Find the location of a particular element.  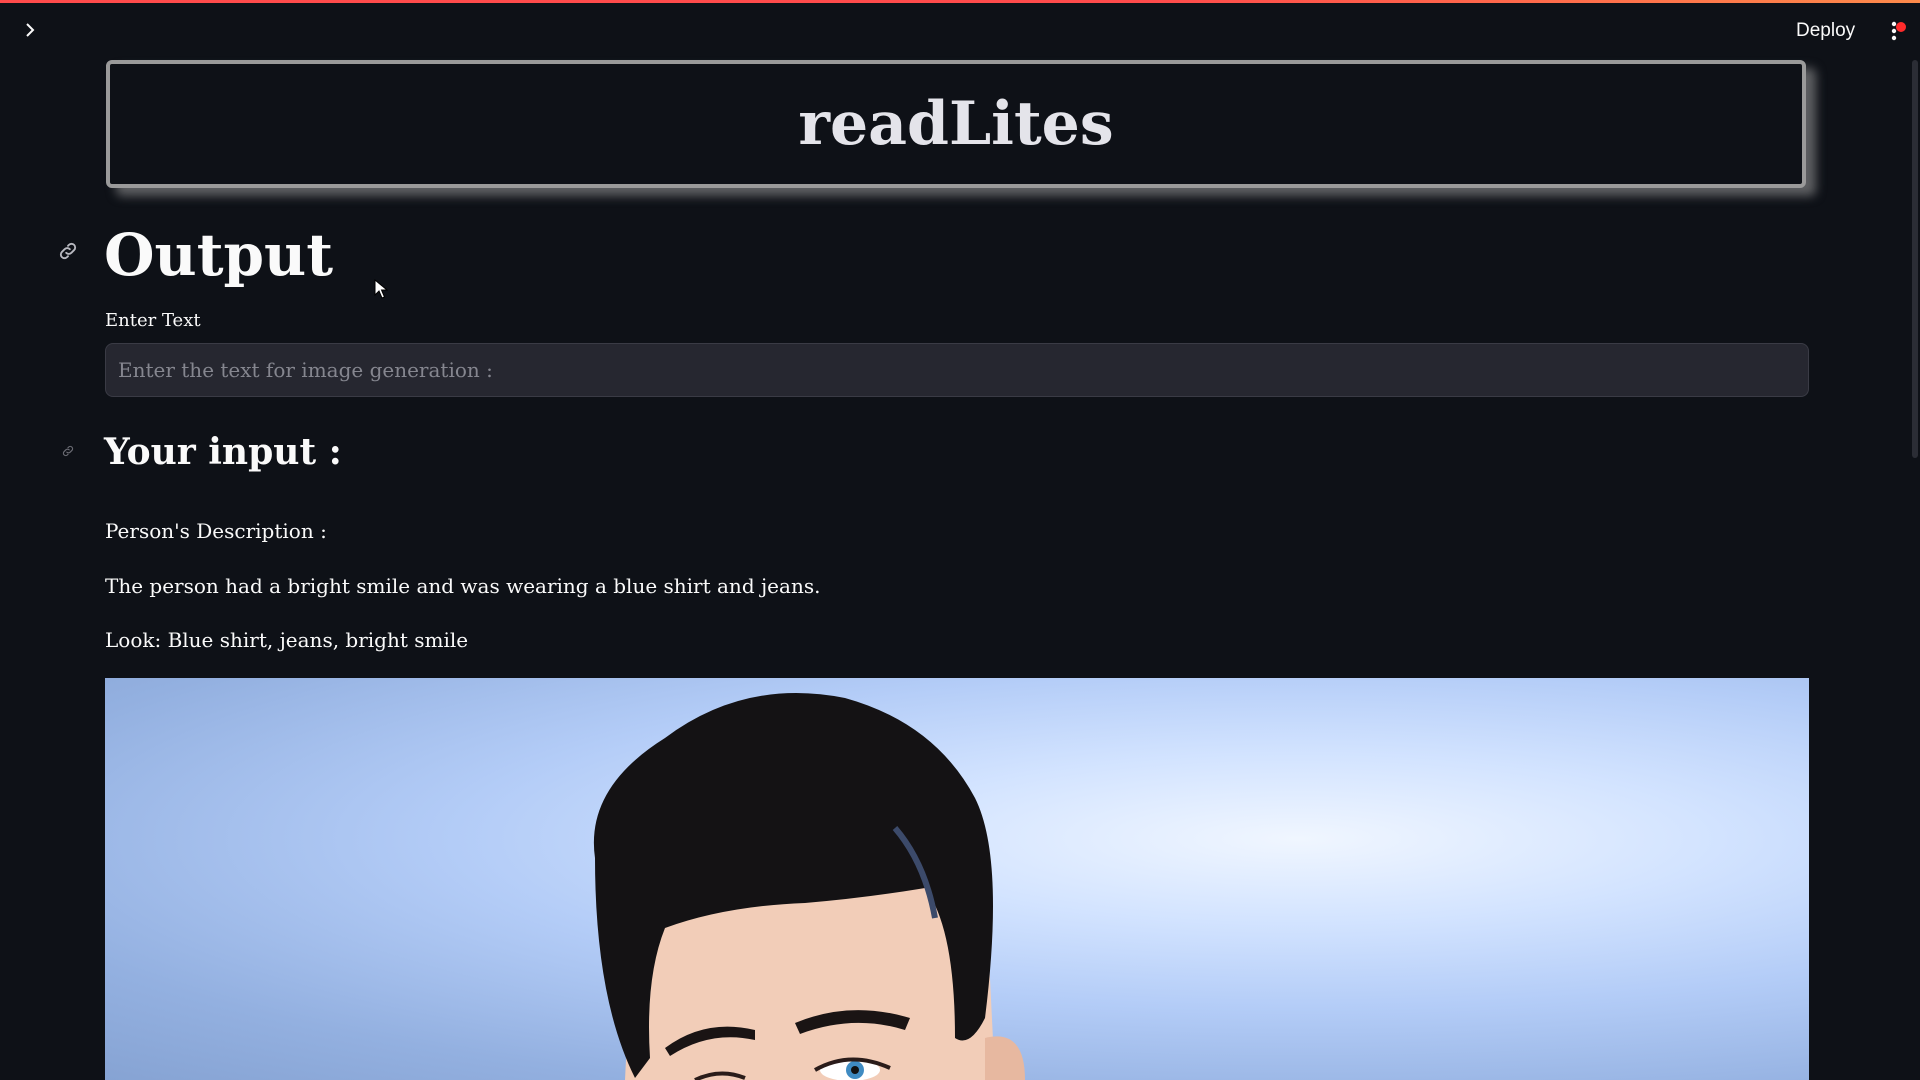

output-heading: Output is located at coordinates (218, 255).